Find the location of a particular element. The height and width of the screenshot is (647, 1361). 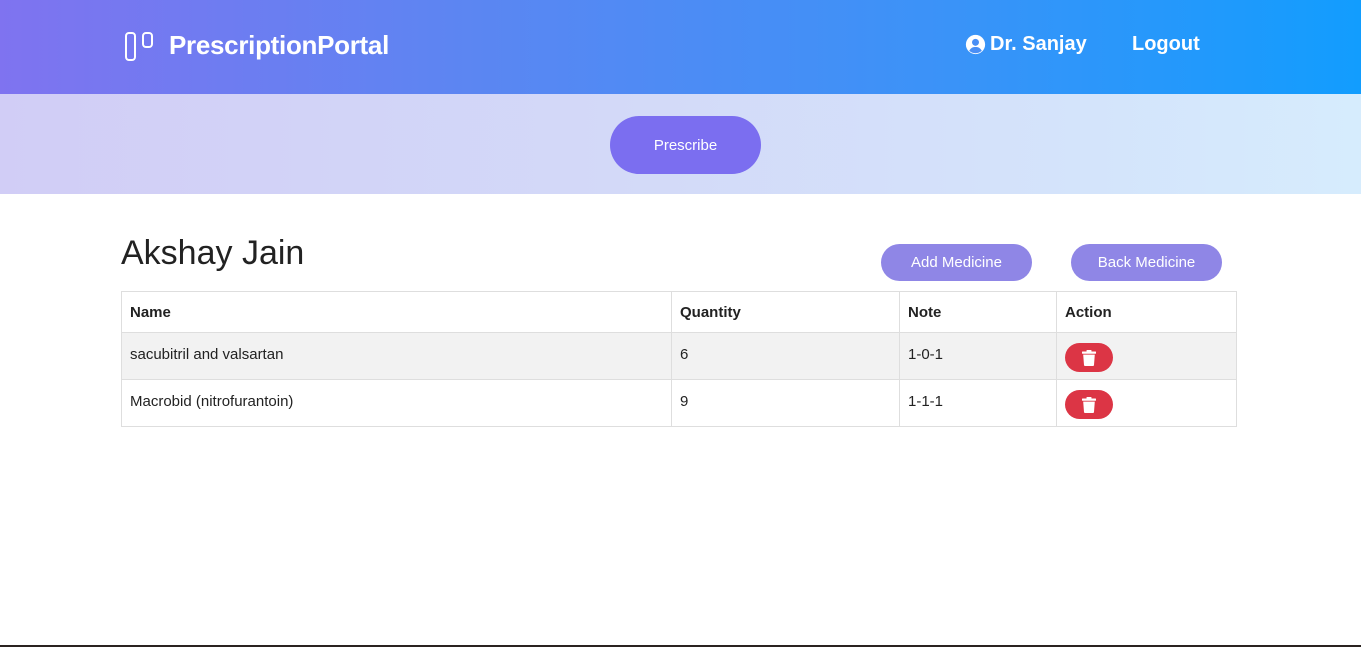

column-header-note: Note is located at coordinates (978, 312).